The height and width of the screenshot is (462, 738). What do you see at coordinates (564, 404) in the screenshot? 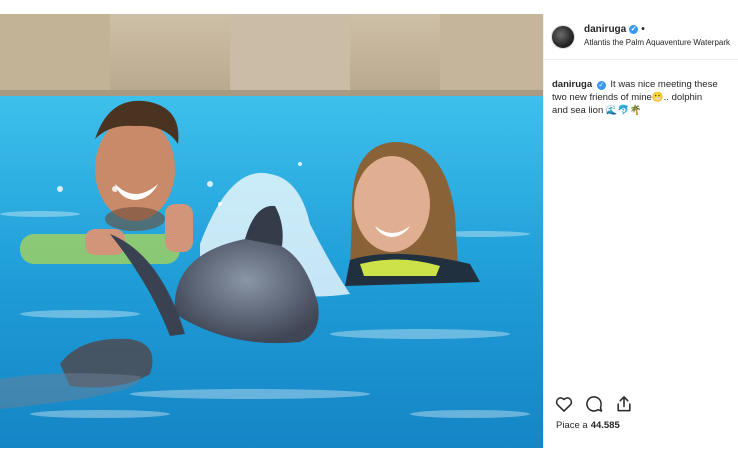
I see `heart-icon` at bounding box center [564, 404].